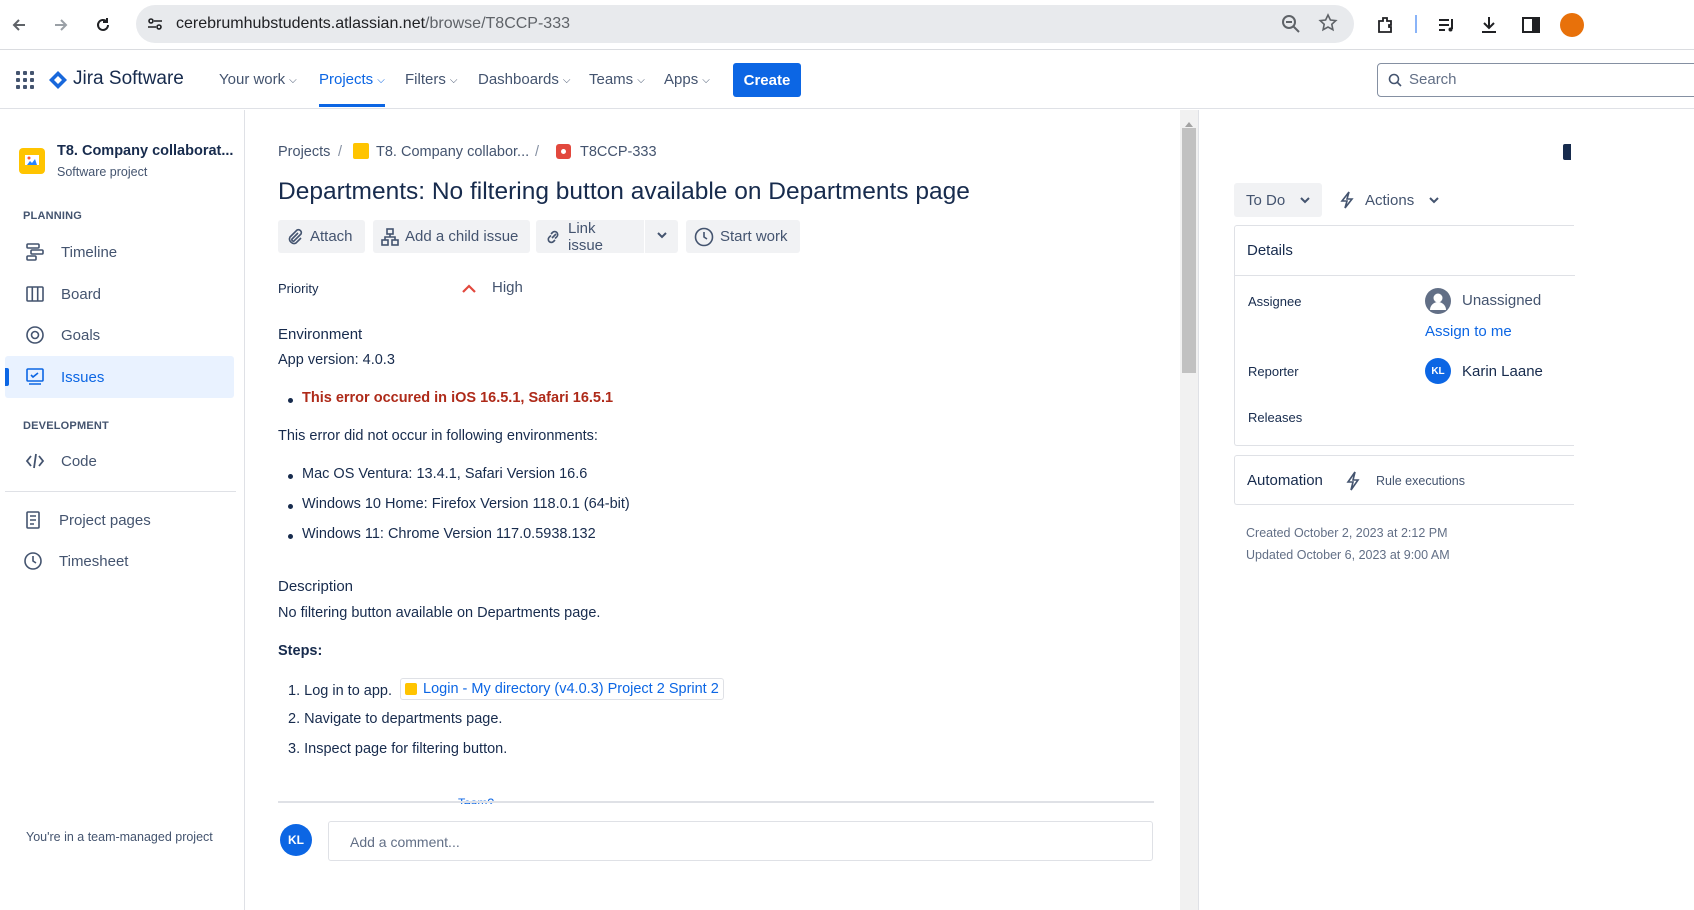 This screenshot has width=1694, height=910. Describe the element at coordinates (1273, 371) in the screenshot. I see `reporter-label: Reporter` at that location.